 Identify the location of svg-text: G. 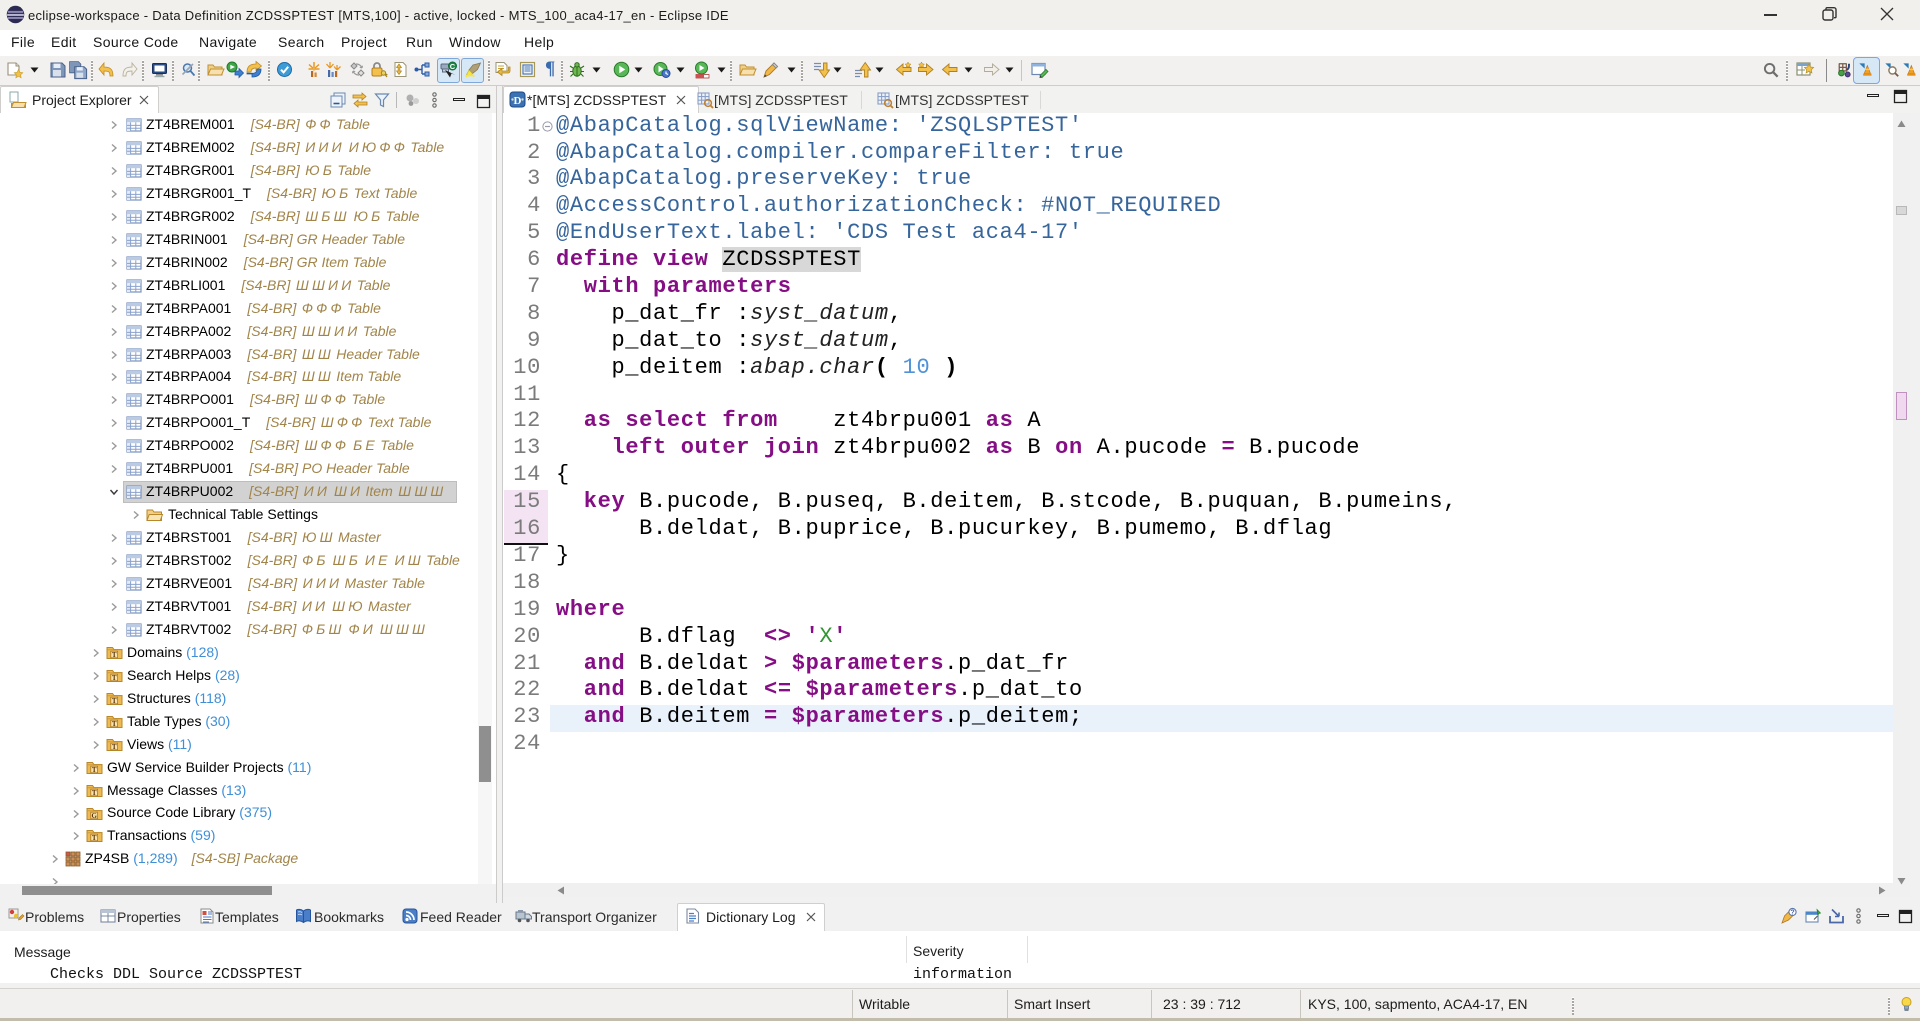
(94, 815).